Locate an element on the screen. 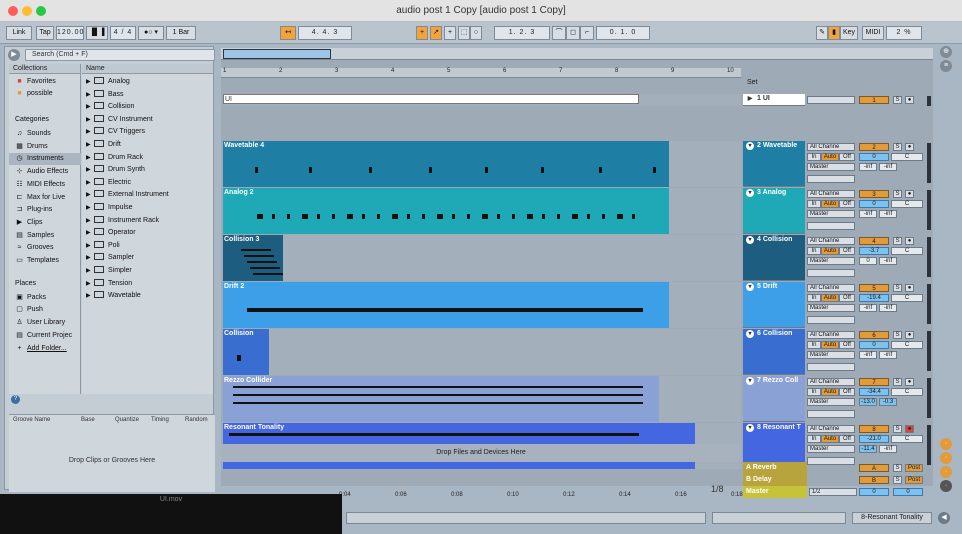 This screenshot has width=962, height=534. video-window: UI.mov is located at coordinates (171, 514).